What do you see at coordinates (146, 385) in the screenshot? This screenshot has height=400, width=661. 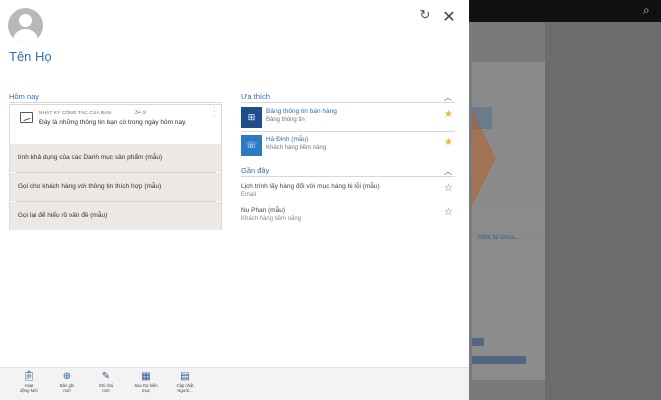 I see `upcoming-items-button: ▦ Sau Dự kiến mục` at bounding box center [146, 385].